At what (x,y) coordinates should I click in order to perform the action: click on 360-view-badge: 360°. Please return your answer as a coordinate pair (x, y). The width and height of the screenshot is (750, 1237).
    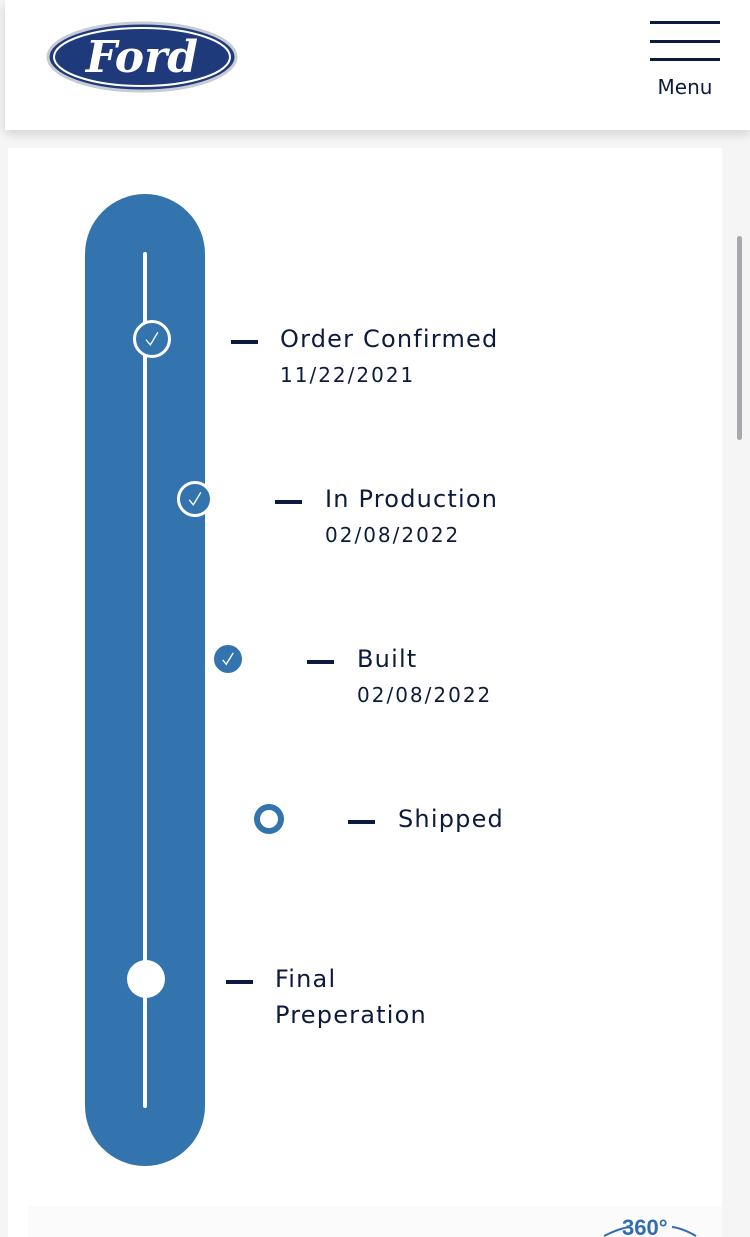
    Looking at the image, I should click on (650, 1225).